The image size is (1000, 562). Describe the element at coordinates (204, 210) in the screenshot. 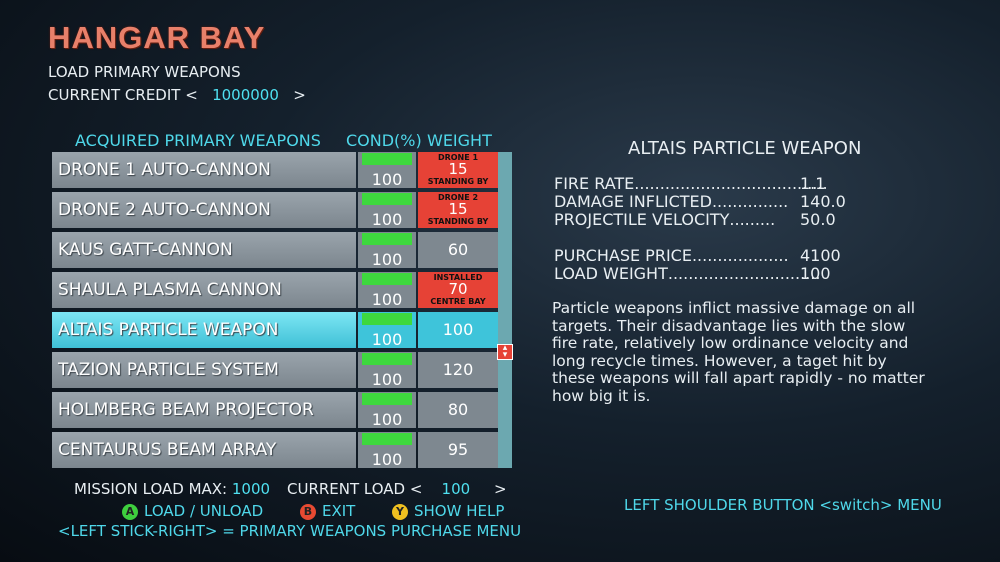

I see `weapon-name: DRONE 2 AUTO-CANNON` at that location.